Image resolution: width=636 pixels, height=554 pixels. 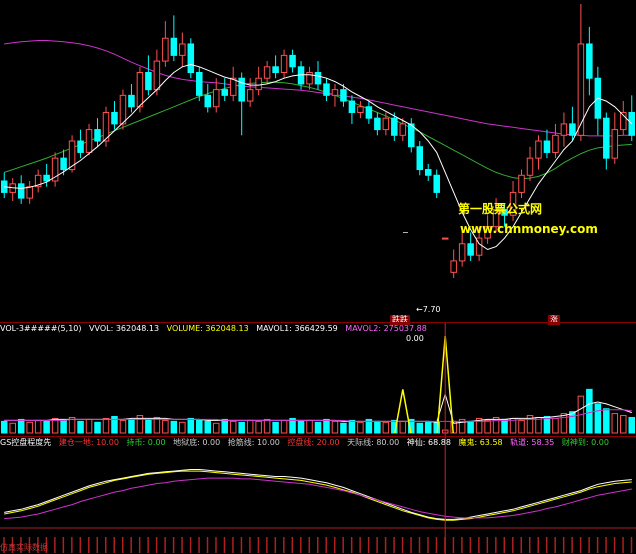 I want to click on watermark-cn: 第一股票公式网, so click(x=500, y=209).